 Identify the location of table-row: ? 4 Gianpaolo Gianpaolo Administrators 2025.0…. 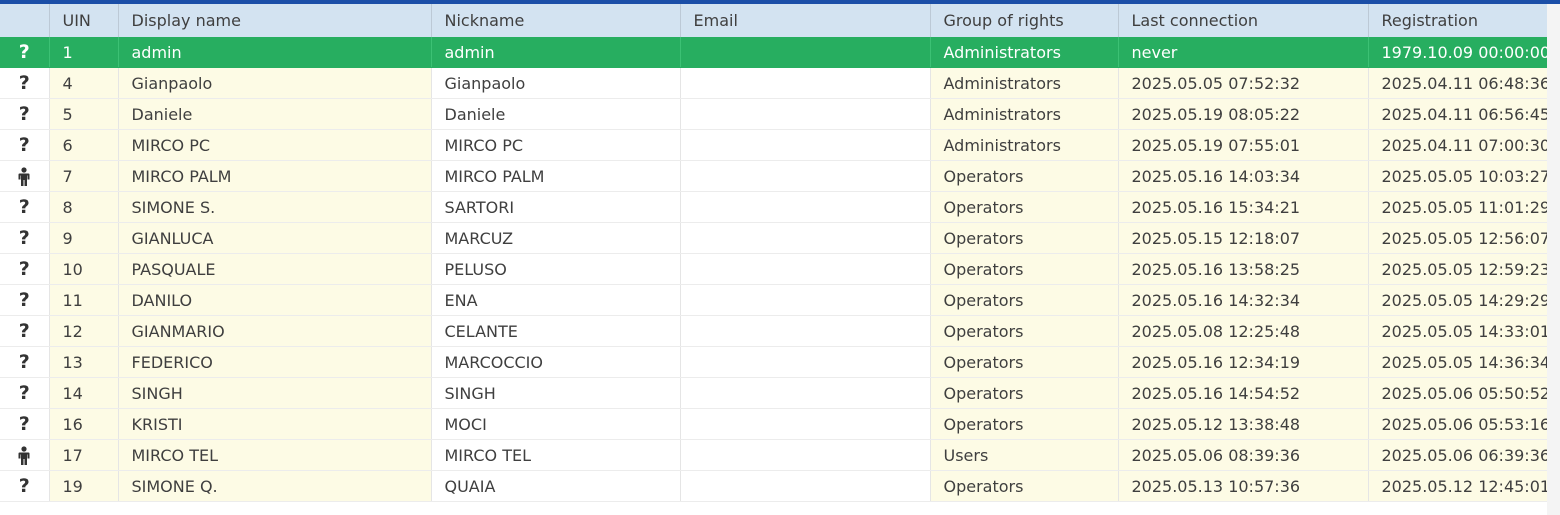
(774, 83).